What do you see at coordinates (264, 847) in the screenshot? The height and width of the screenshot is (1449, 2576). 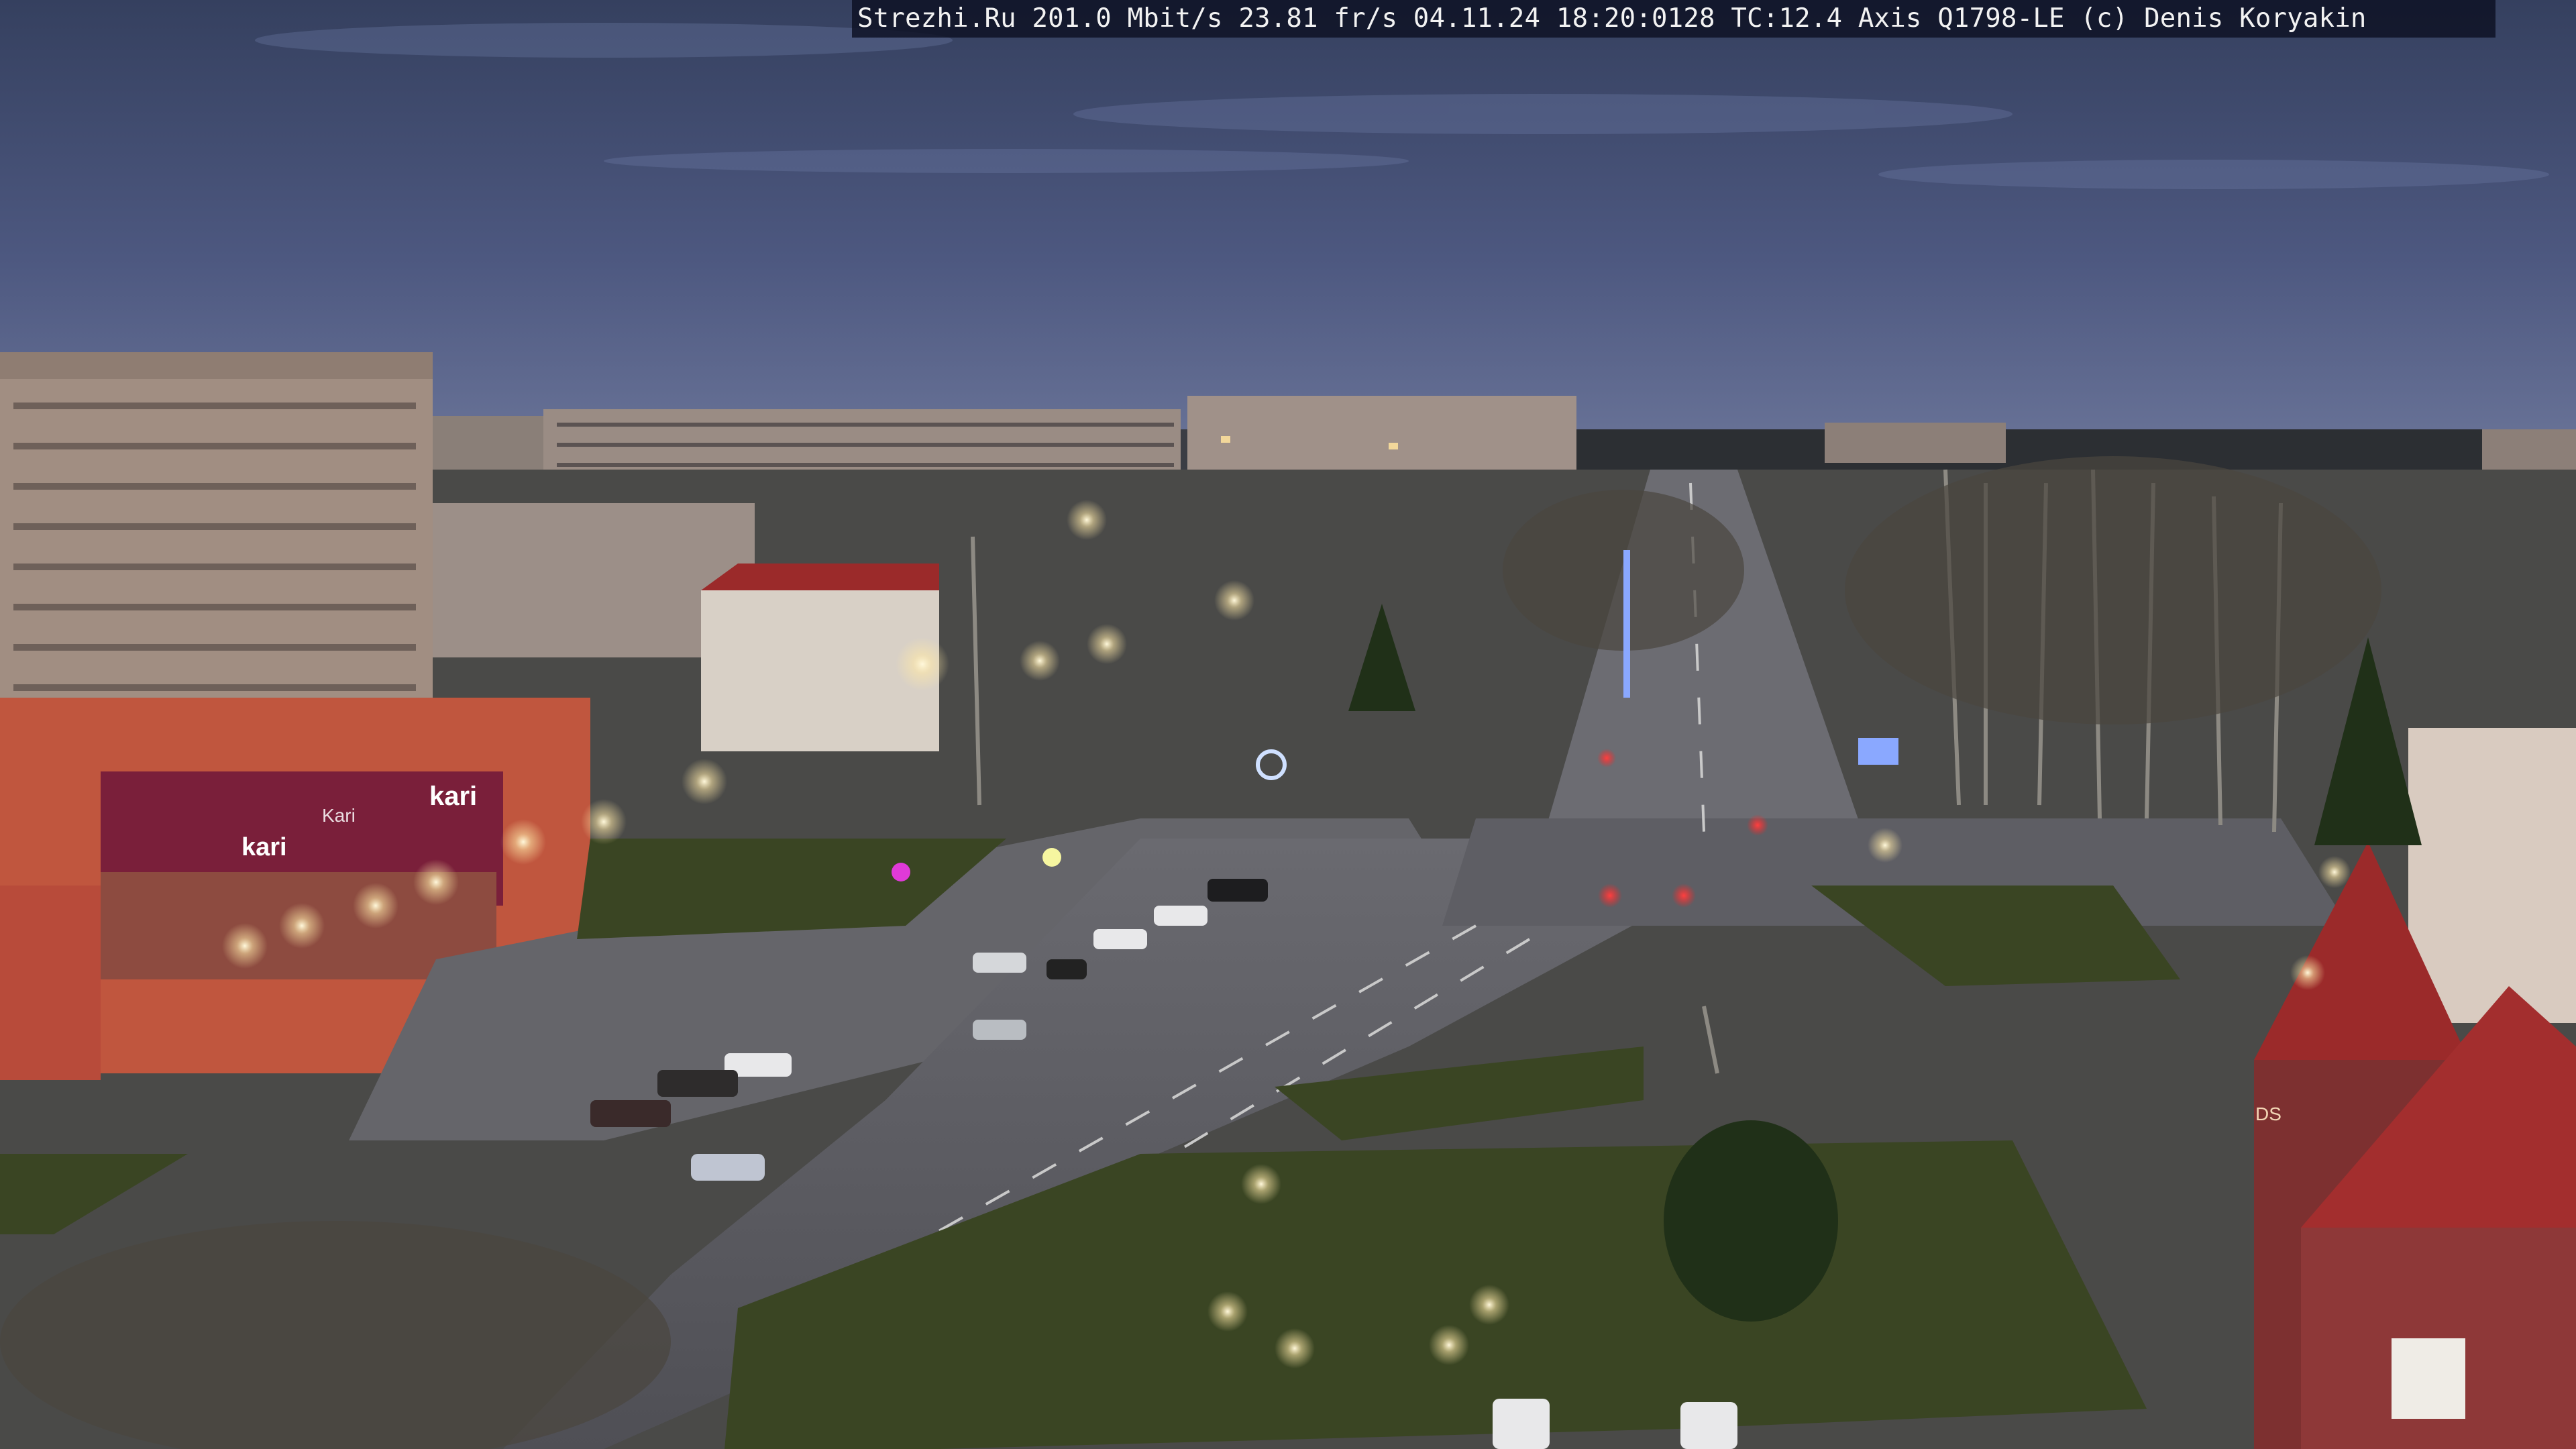 I see `store-sign-mid: kari` at bounding box center [264, 847].